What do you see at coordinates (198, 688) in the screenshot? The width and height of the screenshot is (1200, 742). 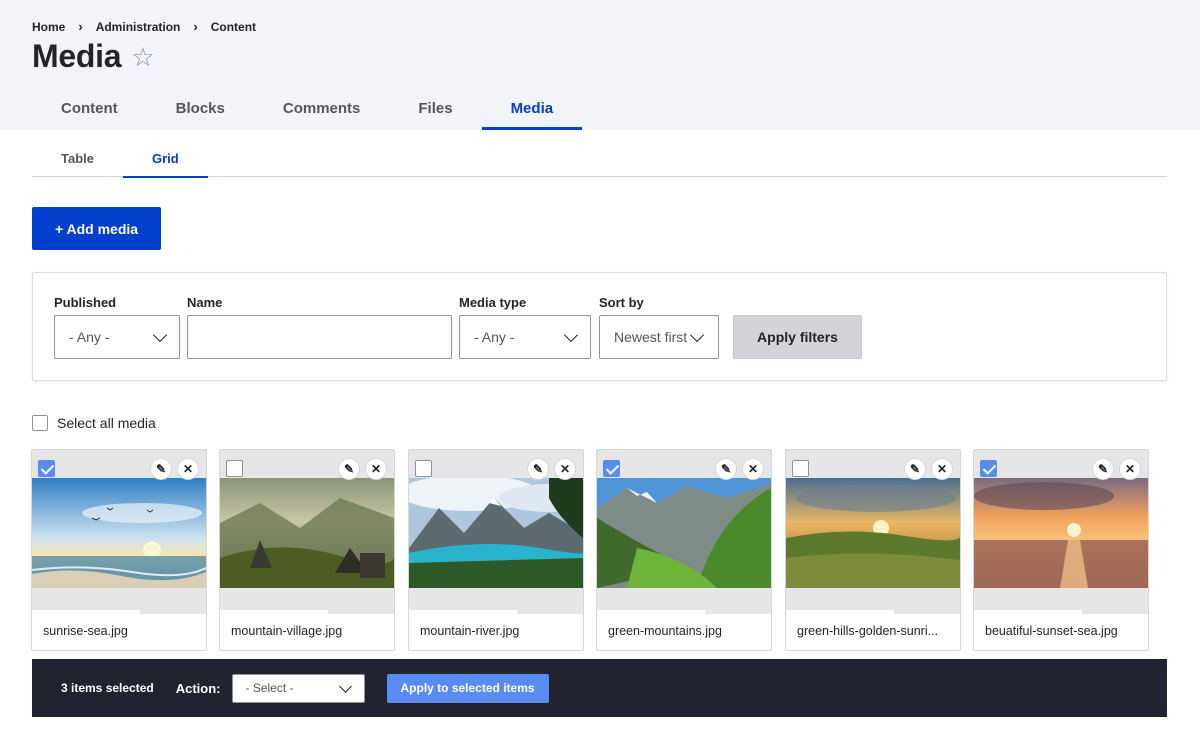 I see `action-label: Action:` at bounding box center [198, 688].